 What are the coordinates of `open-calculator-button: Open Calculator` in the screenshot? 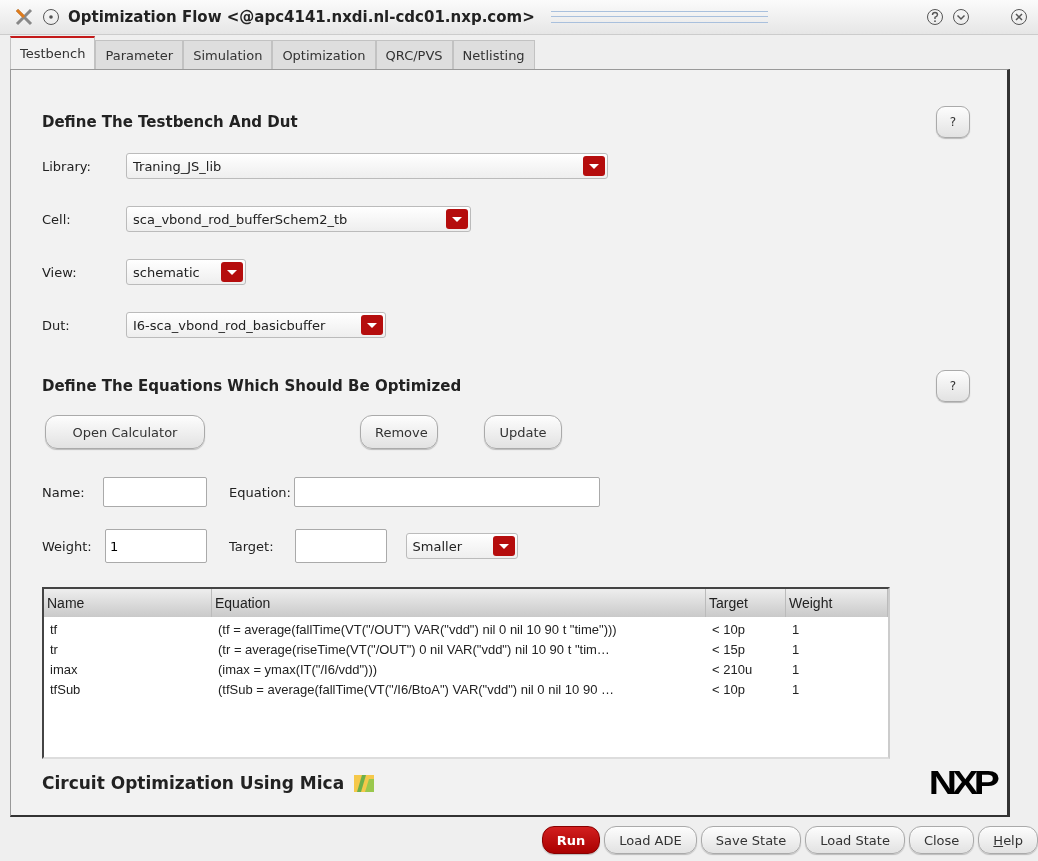 It's located at (125, 432).